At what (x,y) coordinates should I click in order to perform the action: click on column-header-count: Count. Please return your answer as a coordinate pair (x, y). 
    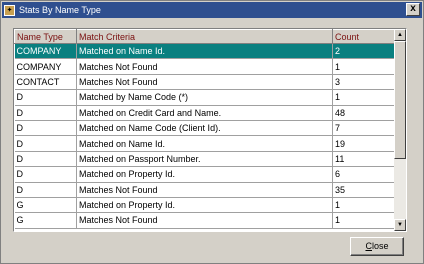
    Looking at the image, I should click on (364, 36).